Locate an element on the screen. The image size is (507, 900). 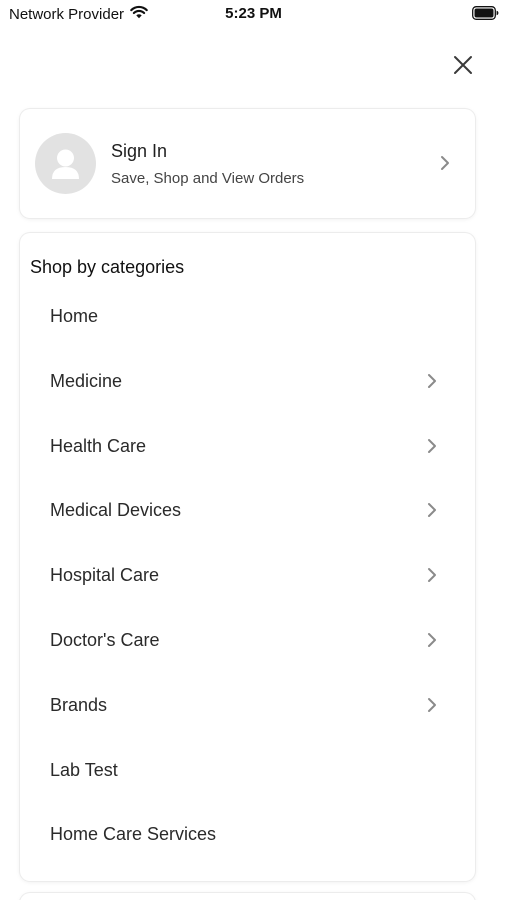
battery-icon is located at coordinates (485, 15).